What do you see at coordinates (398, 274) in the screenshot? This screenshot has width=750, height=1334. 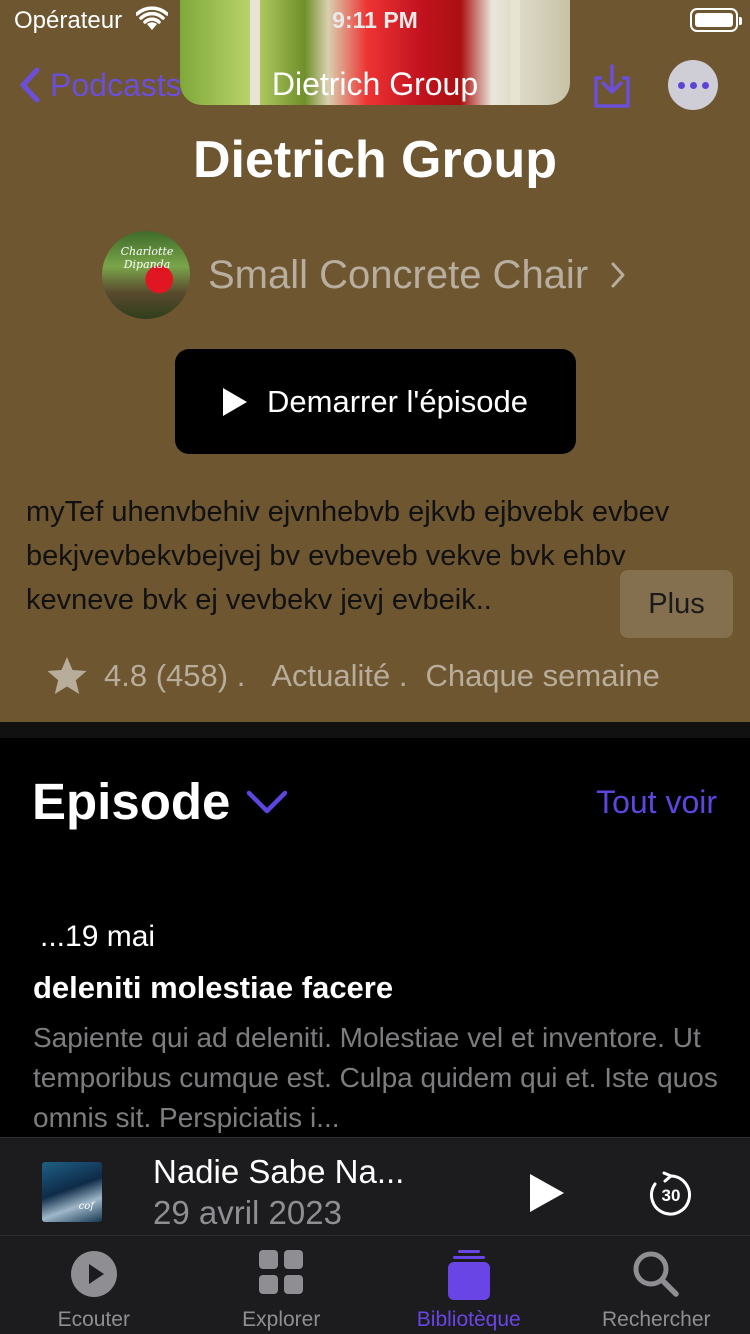 I see `author-name: Small Concrete Chair` at bounding box center [398, 274].